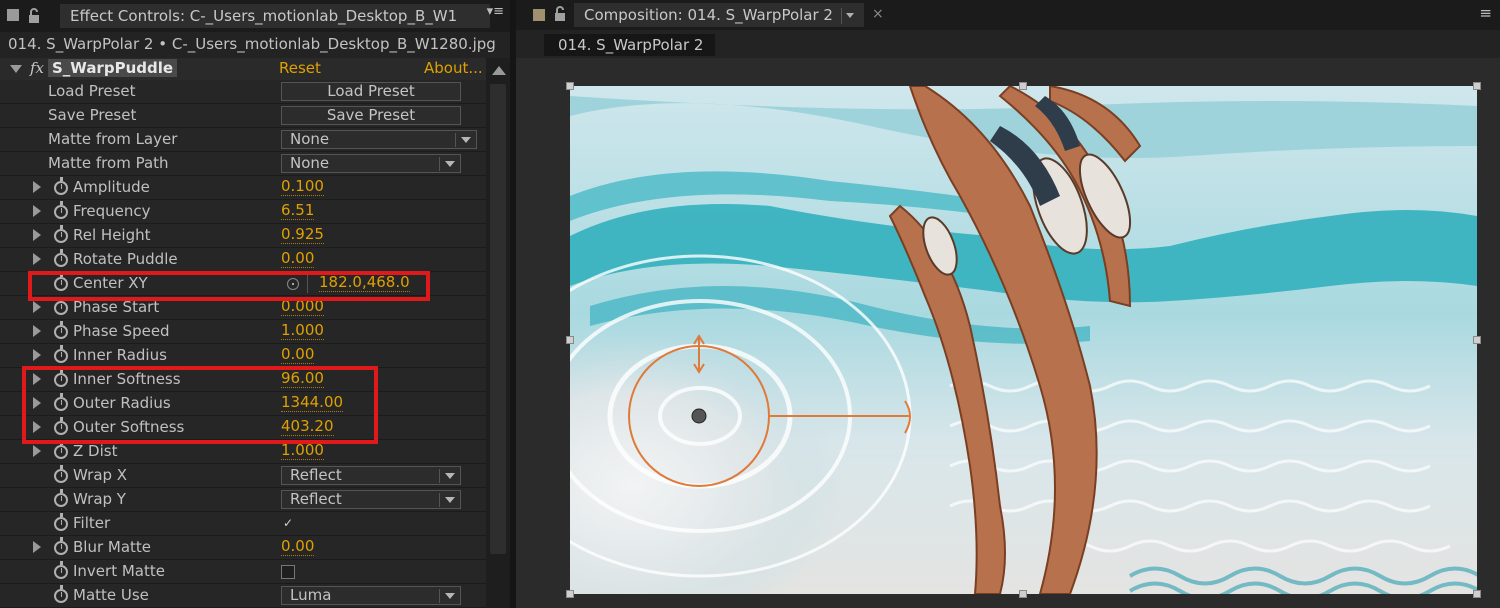 This screenshot has width=1500, height=608. What do you see at coordinates (302, 331) in the screenshot?
I see `phase-speed-value: 1.000` at bounding box center [302, 331].